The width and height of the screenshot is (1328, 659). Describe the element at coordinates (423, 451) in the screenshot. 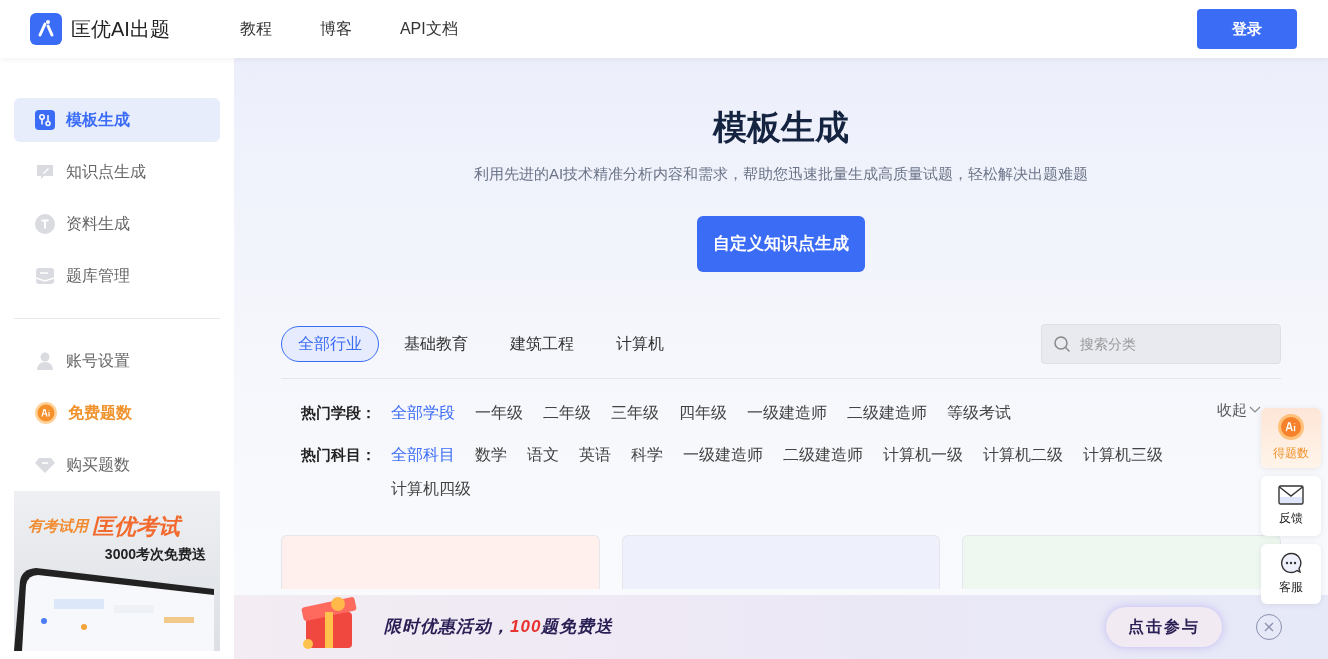

I see `filter-option: 全部科目` at that location.